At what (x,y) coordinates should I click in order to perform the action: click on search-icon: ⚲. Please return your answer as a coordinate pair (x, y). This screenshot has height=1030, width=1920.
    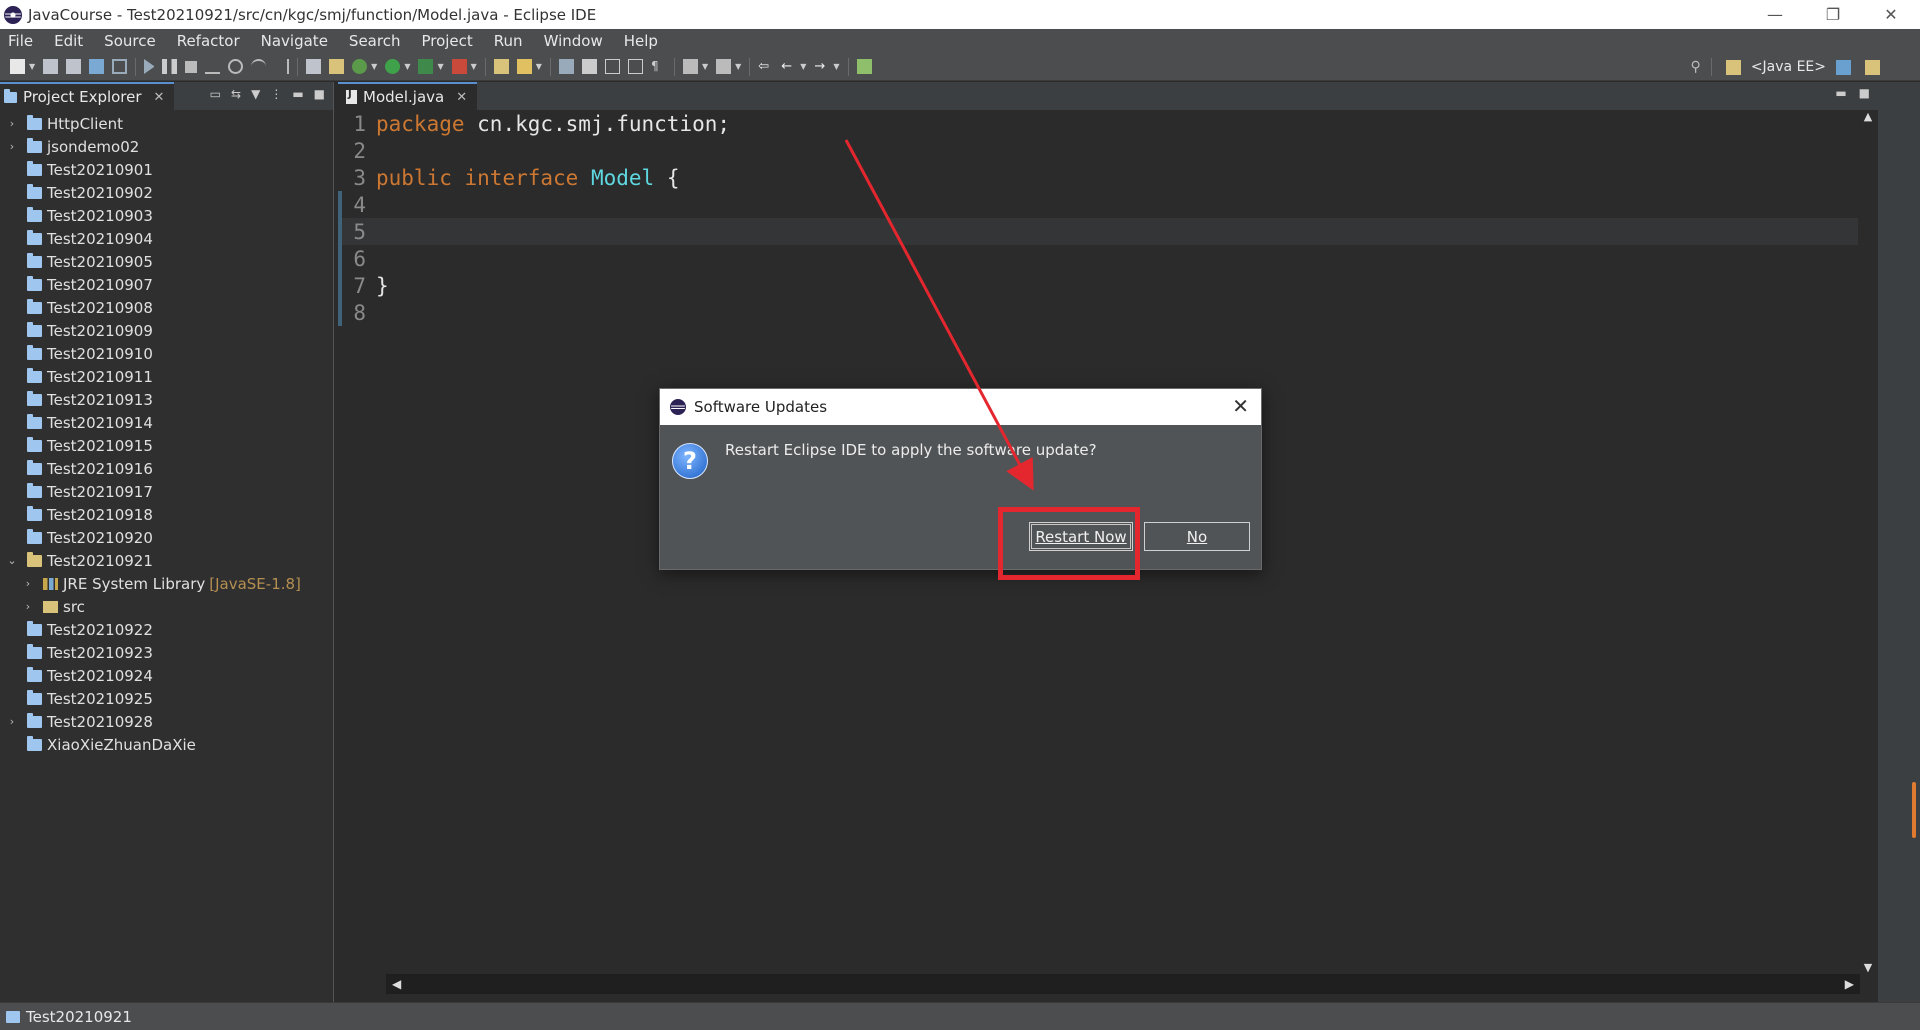
    Looking at the image, I should click on (1696, 67).